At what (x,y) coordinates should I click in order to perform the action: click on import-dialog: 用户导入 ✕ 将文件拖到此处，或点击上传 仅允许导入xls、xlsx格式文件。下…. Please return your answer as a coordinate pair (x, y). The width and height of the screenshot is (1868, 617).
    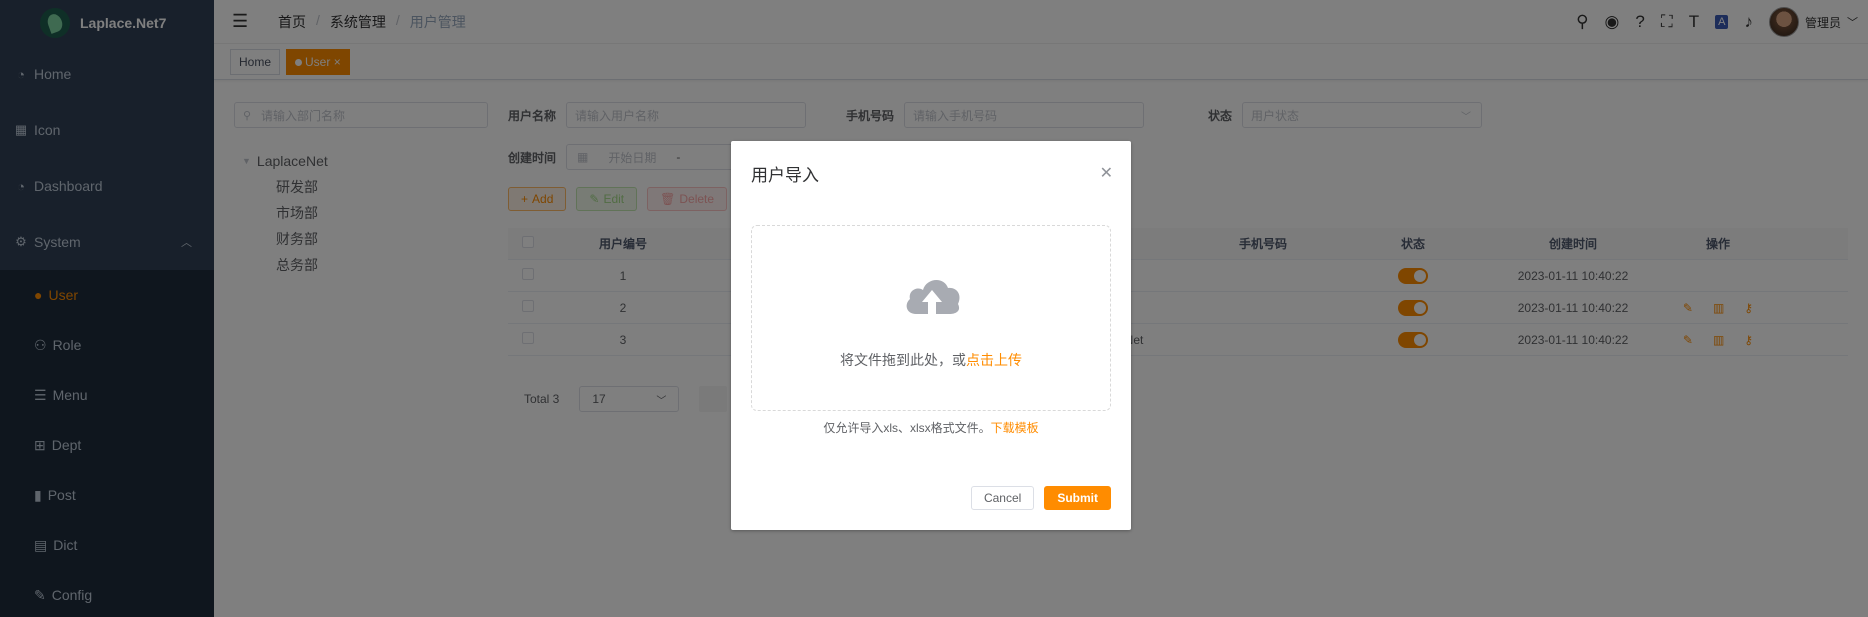
    Looking at the image, I should click on (931, 335).